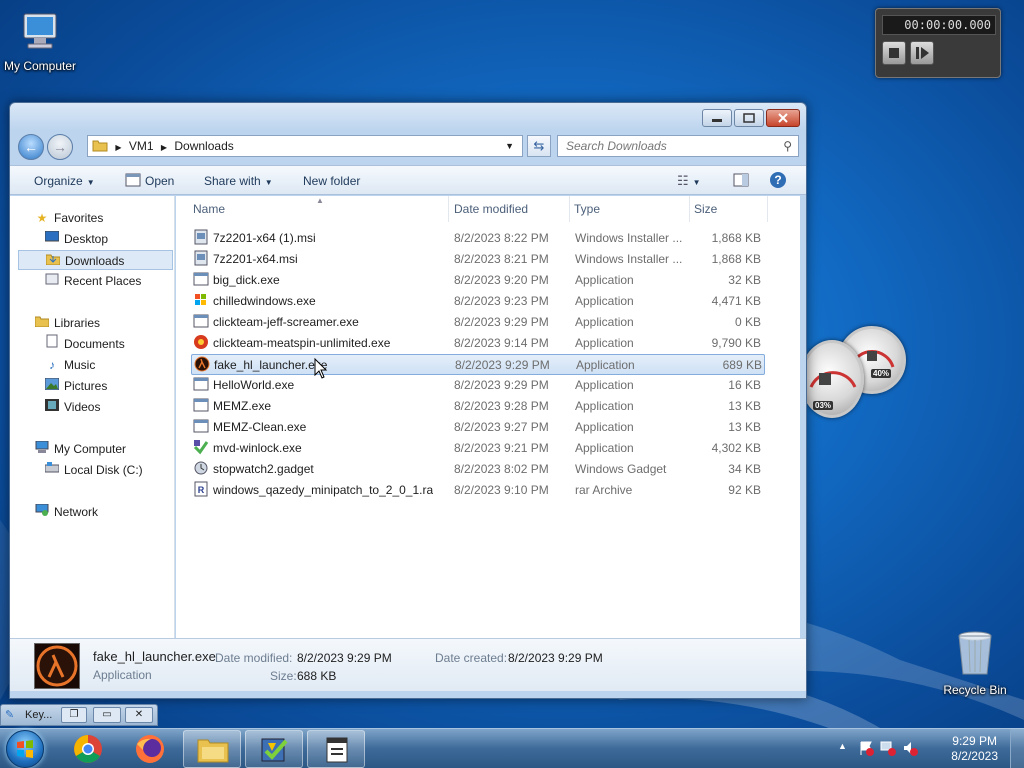 Image resolution: width=1024 pixels, height=768 pixels. Describe the element at coordinates (408, 117) in the screenshot. I see `title-bar` at that location.